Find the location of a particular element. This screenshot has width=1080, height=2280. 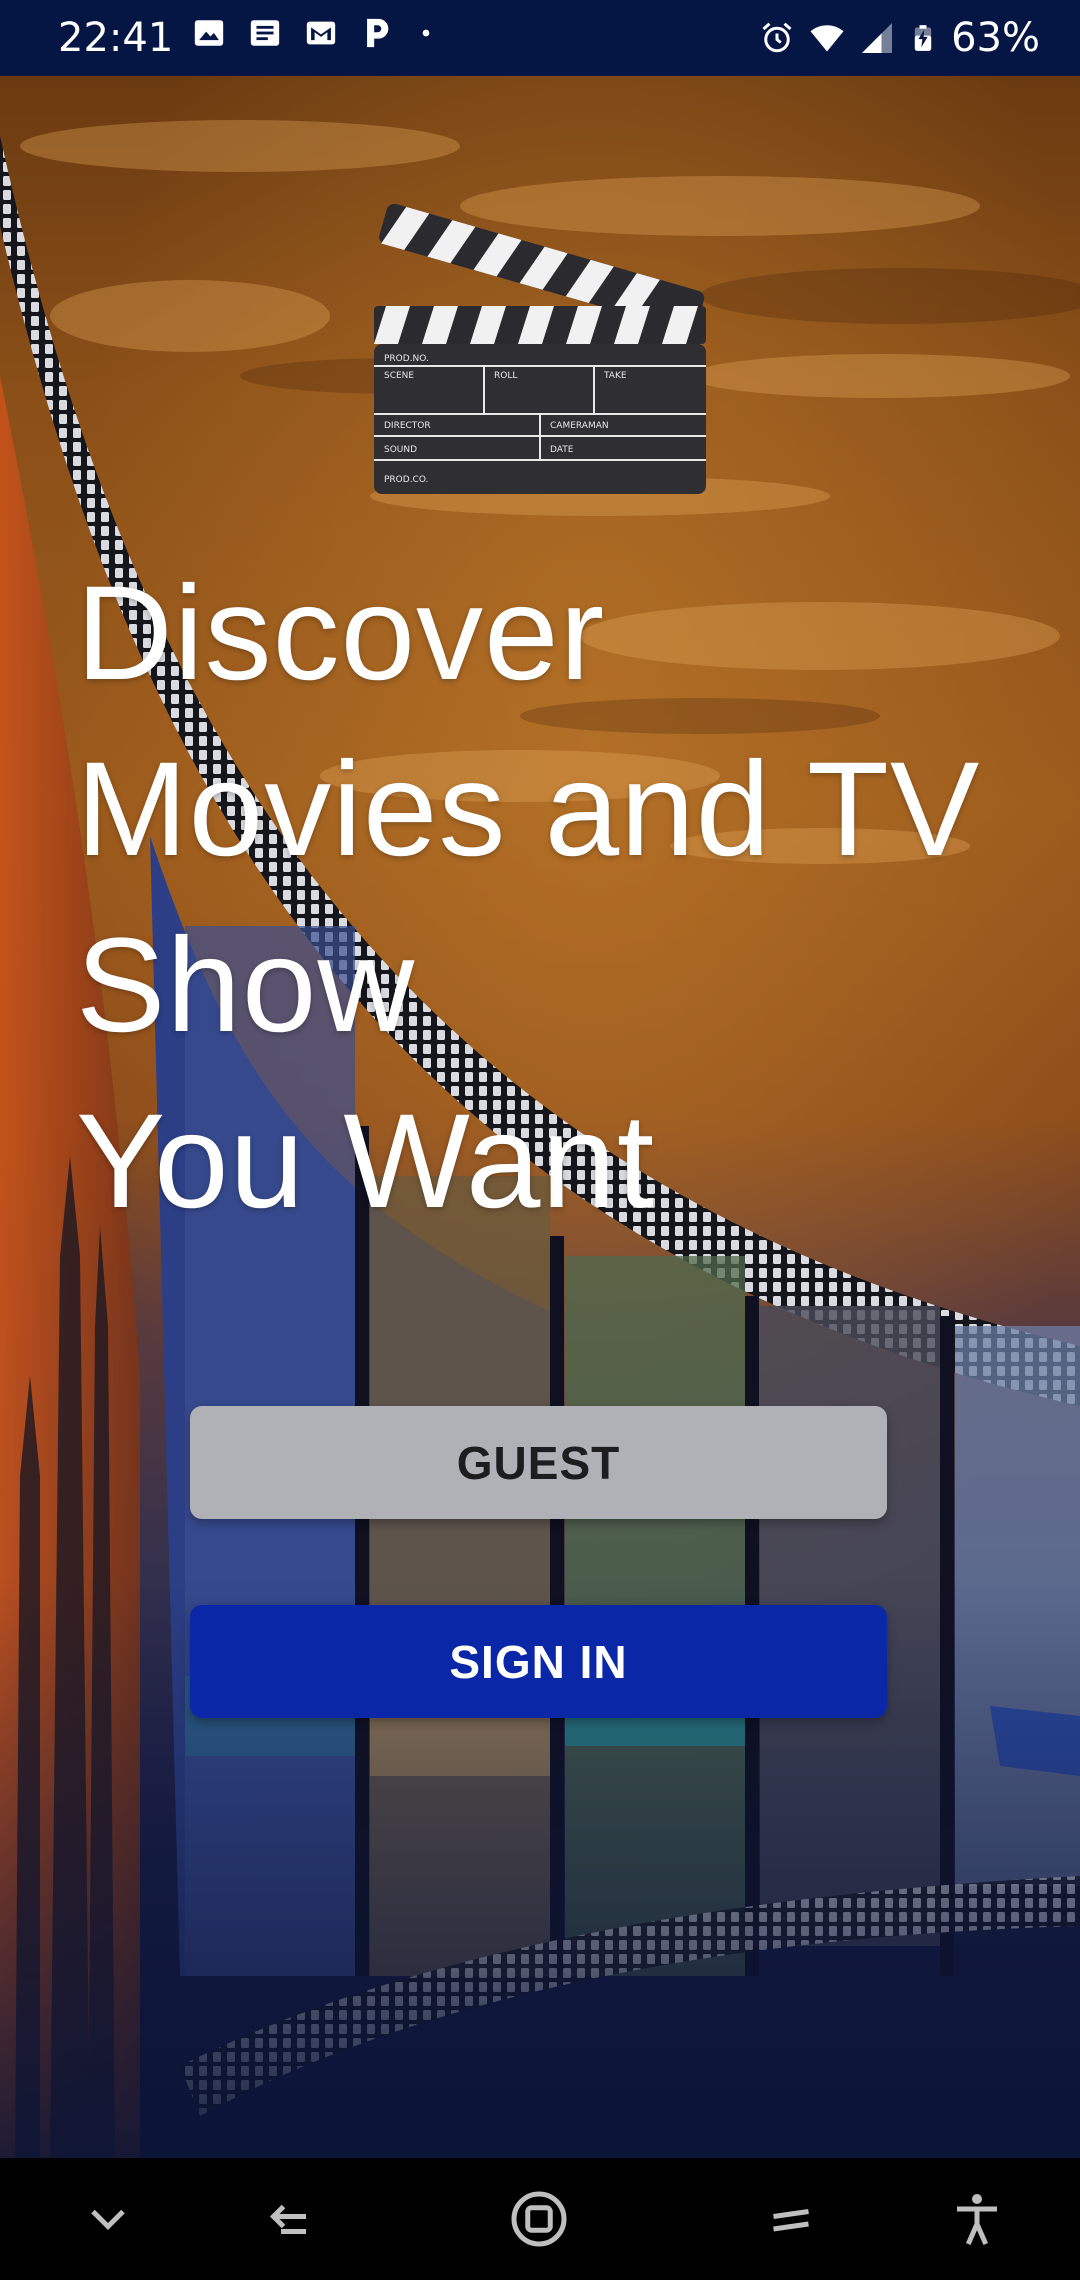

guest-button: GUEST is located at coordinates (538, 1462).